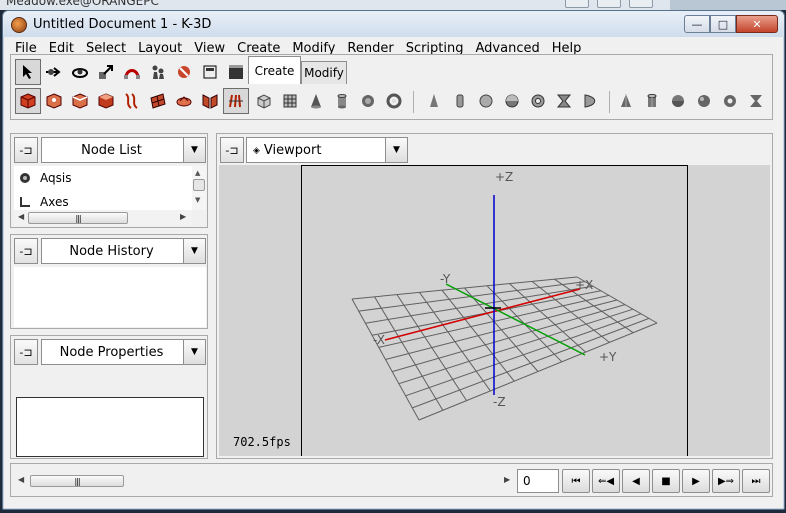 This screenshot has height=513, width=786. Describe the element at coordinates (324, 72) in the screenshot. I see `tab-modify: Modify` at that location.